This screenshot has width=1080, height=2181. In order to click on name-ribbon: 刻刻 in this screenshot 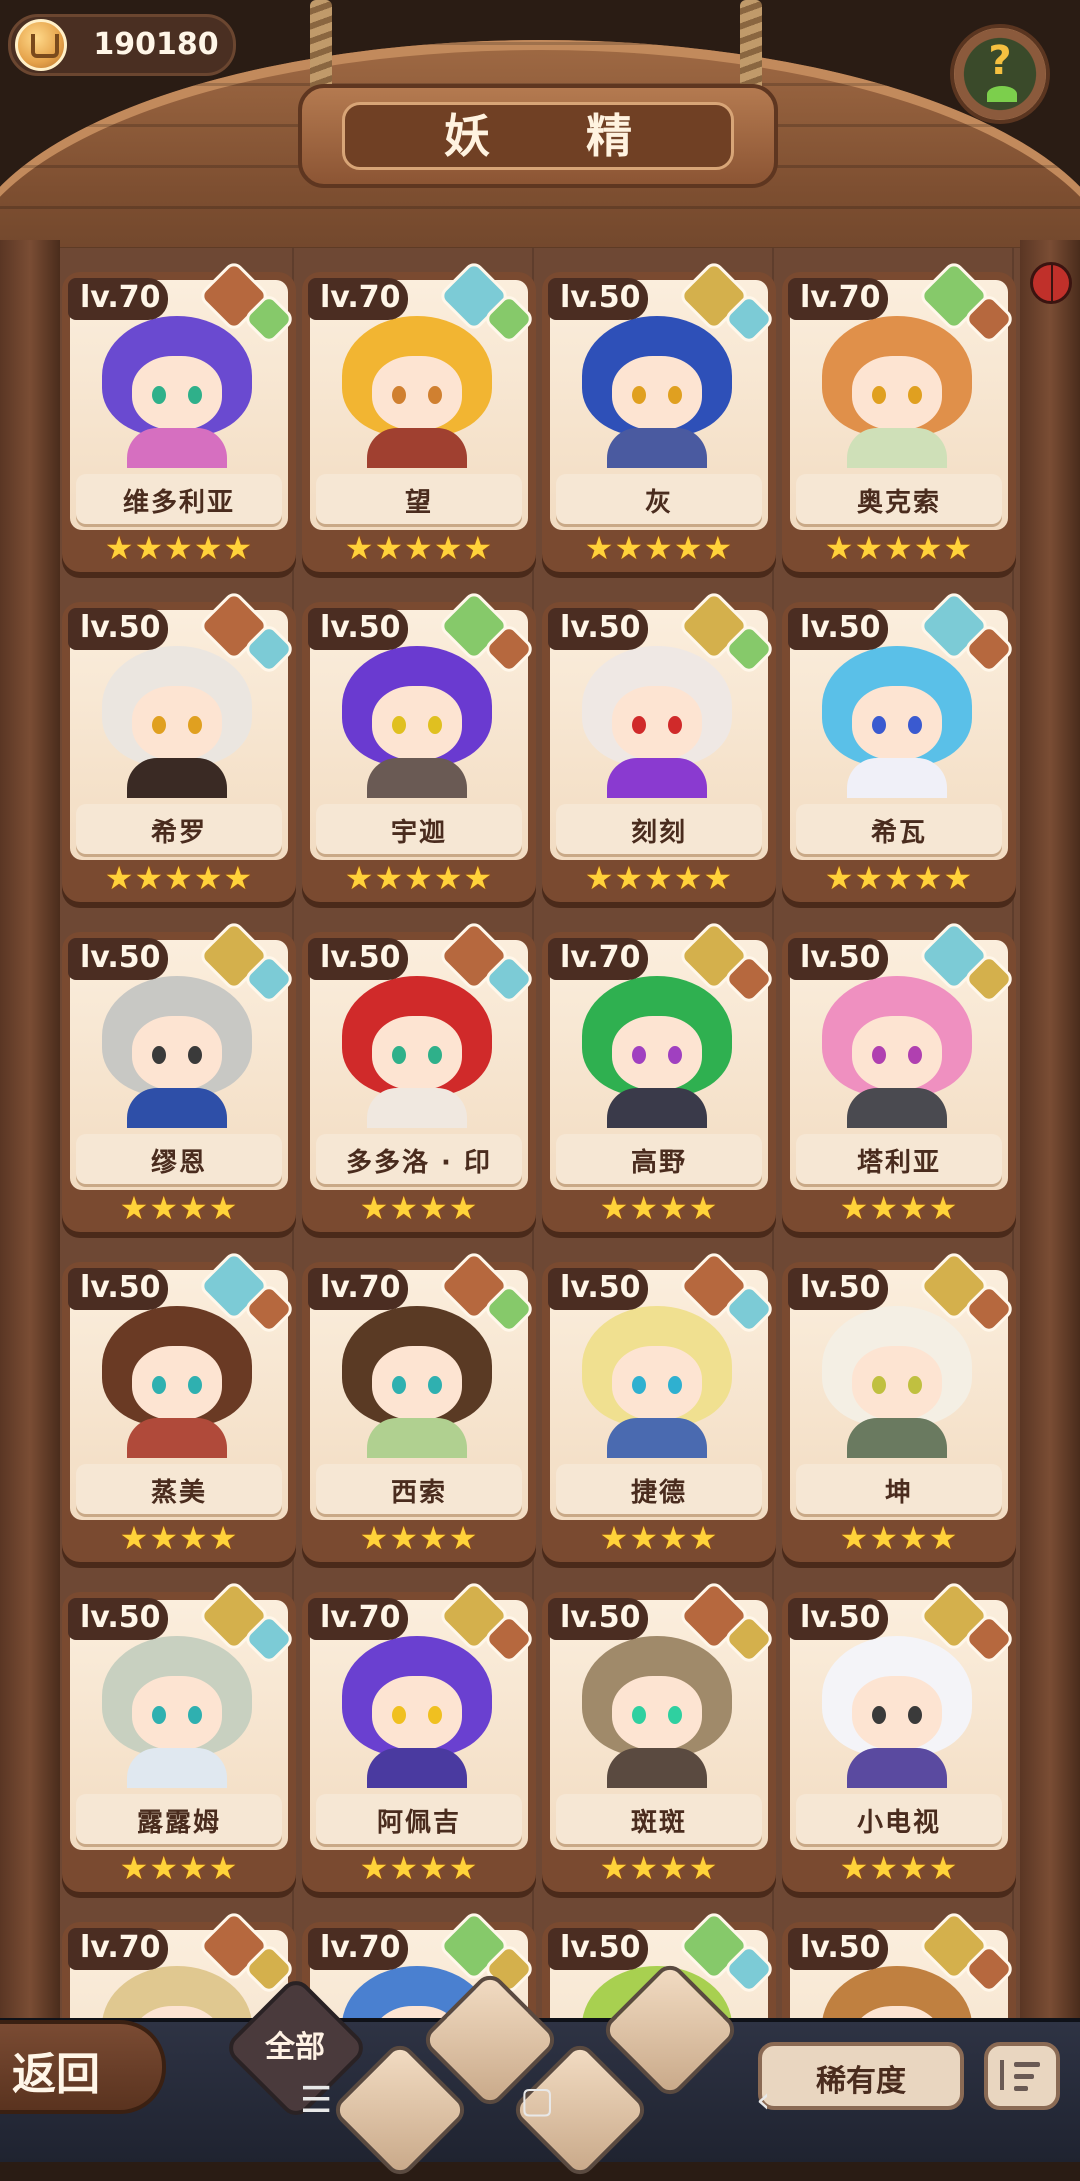, I will do `click(659, 829)`.